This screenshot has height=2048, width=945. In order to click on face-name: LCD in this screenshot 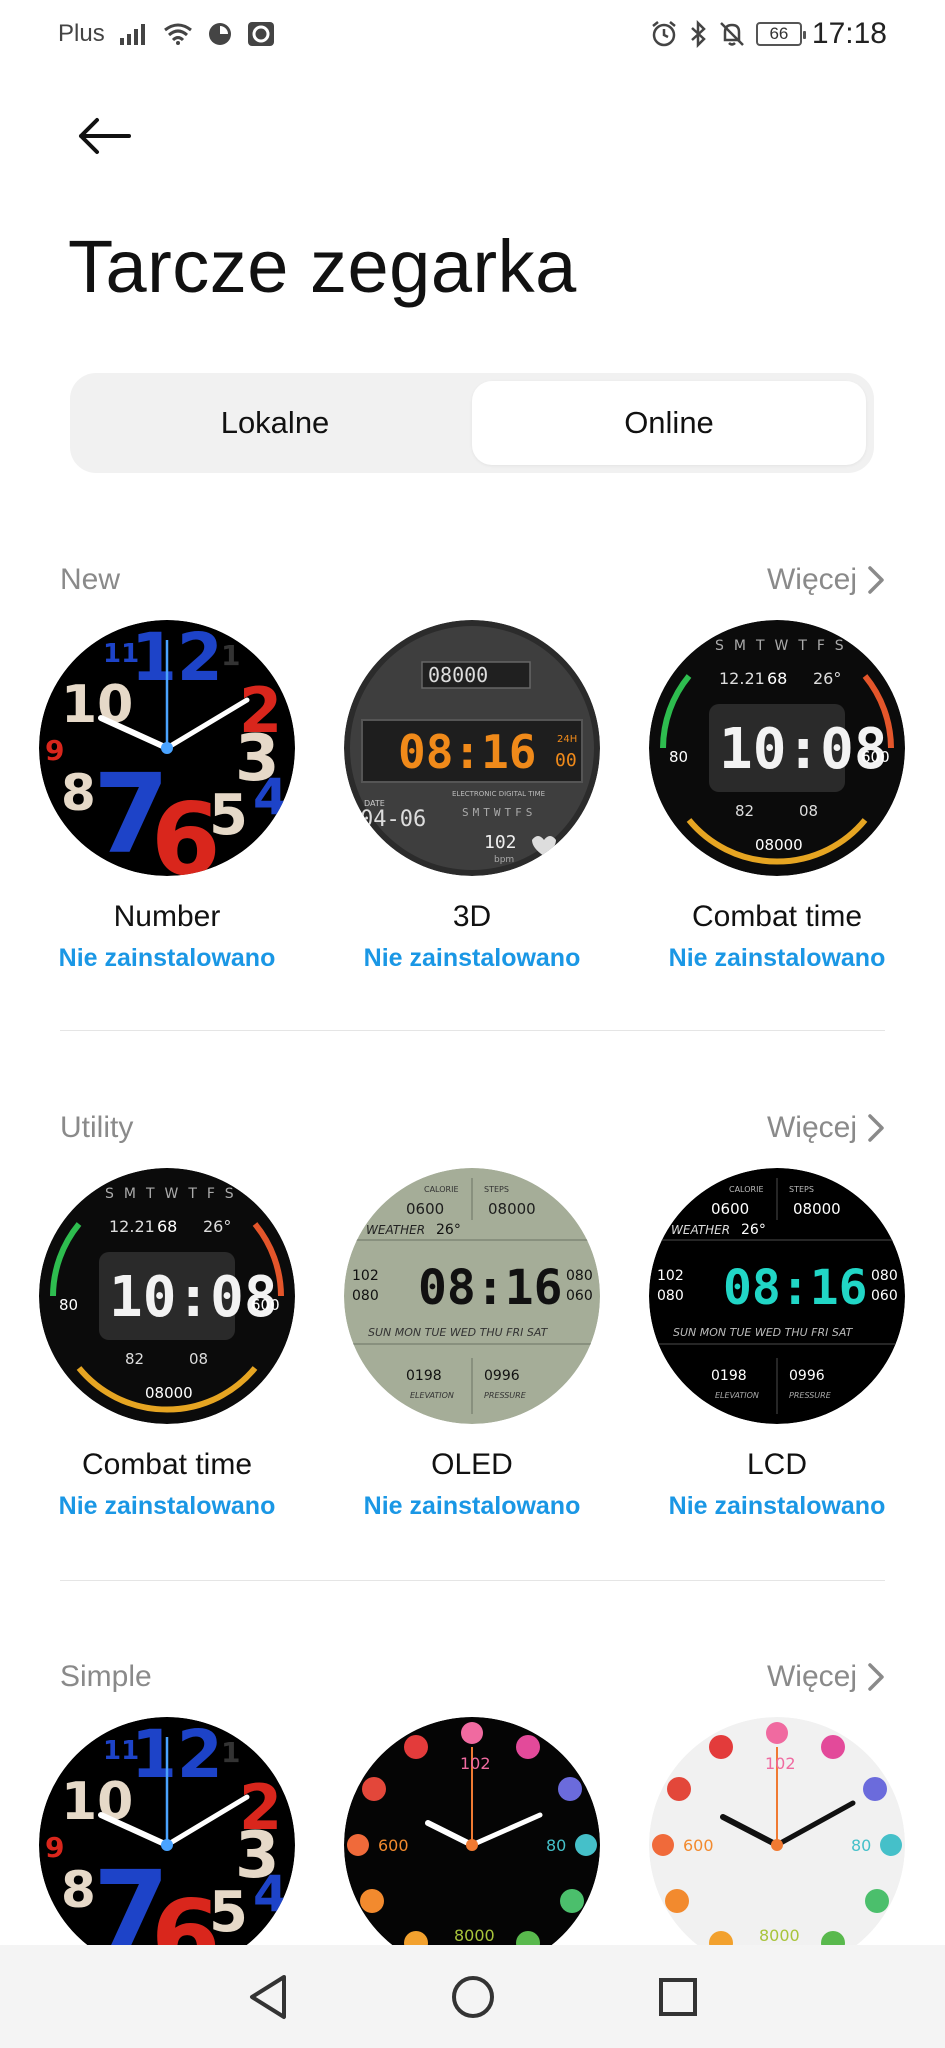, I will do `click(776, 1464)`.